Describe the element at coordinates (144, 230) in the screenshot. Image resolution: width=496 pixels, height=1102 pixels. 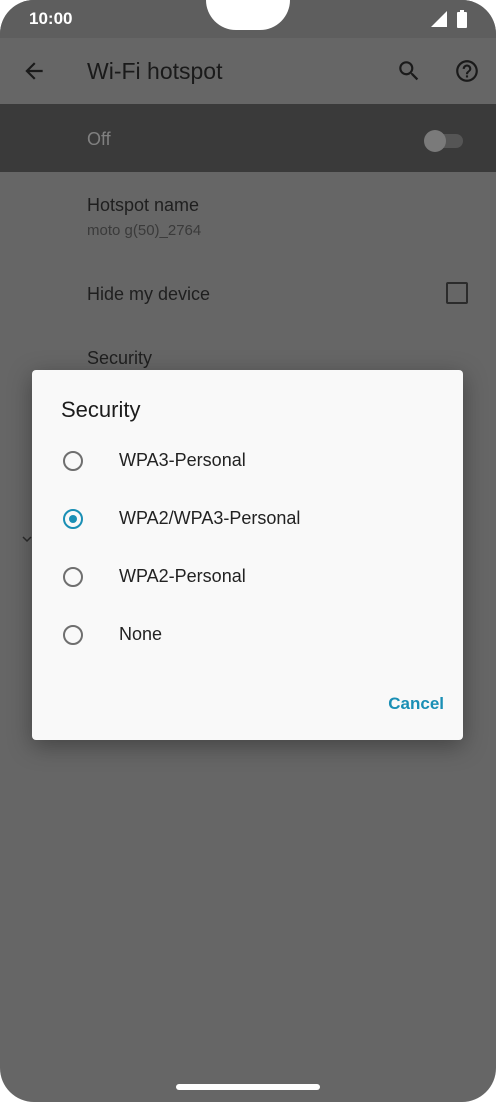
I see `hotspot-name-value: moto g(50)_2764` at that location.